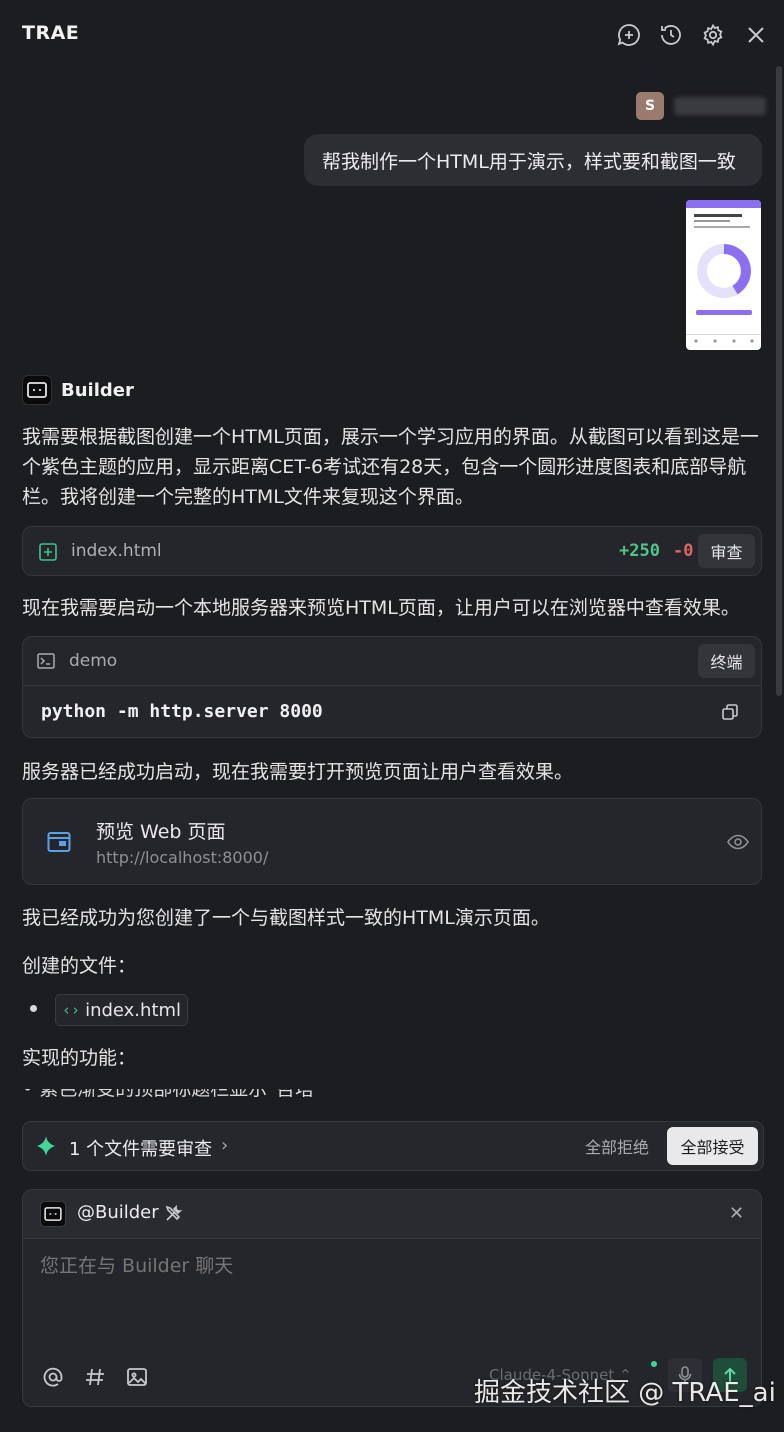  Describe the element at coordinates (53, 1377) in the screenshot. I see `at-icon` at that location.